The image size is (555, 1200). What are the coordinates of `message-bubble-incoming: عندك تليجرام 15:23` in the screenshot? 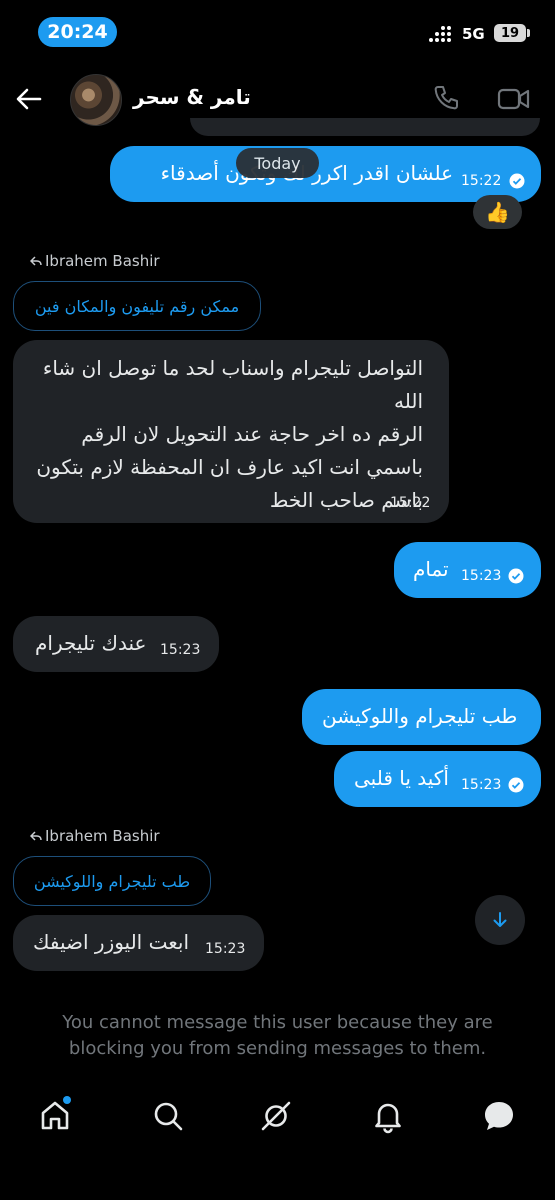 It's located at (116, 644).